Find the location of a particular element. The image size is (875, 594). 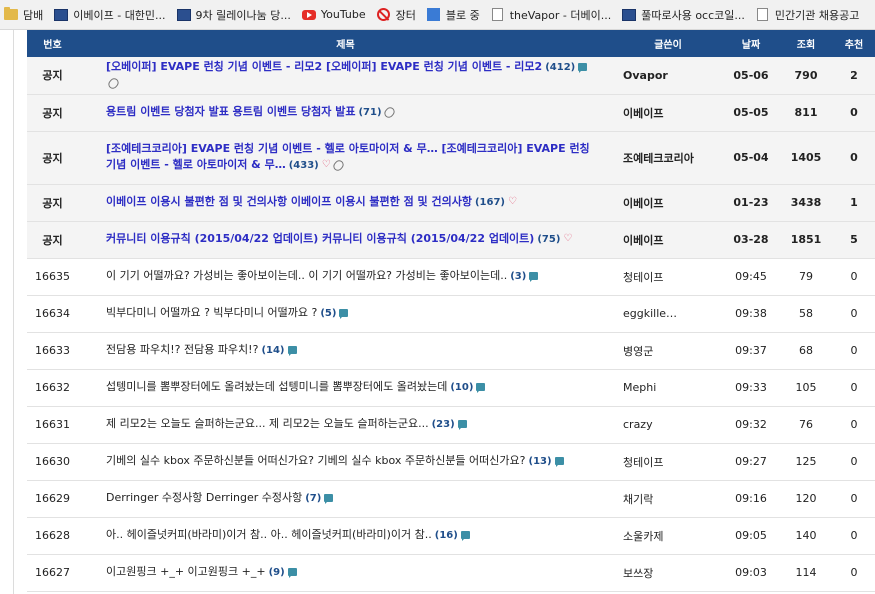

bookmark-item: 민간기관 채용공고 is located at coordinates (809, 15).